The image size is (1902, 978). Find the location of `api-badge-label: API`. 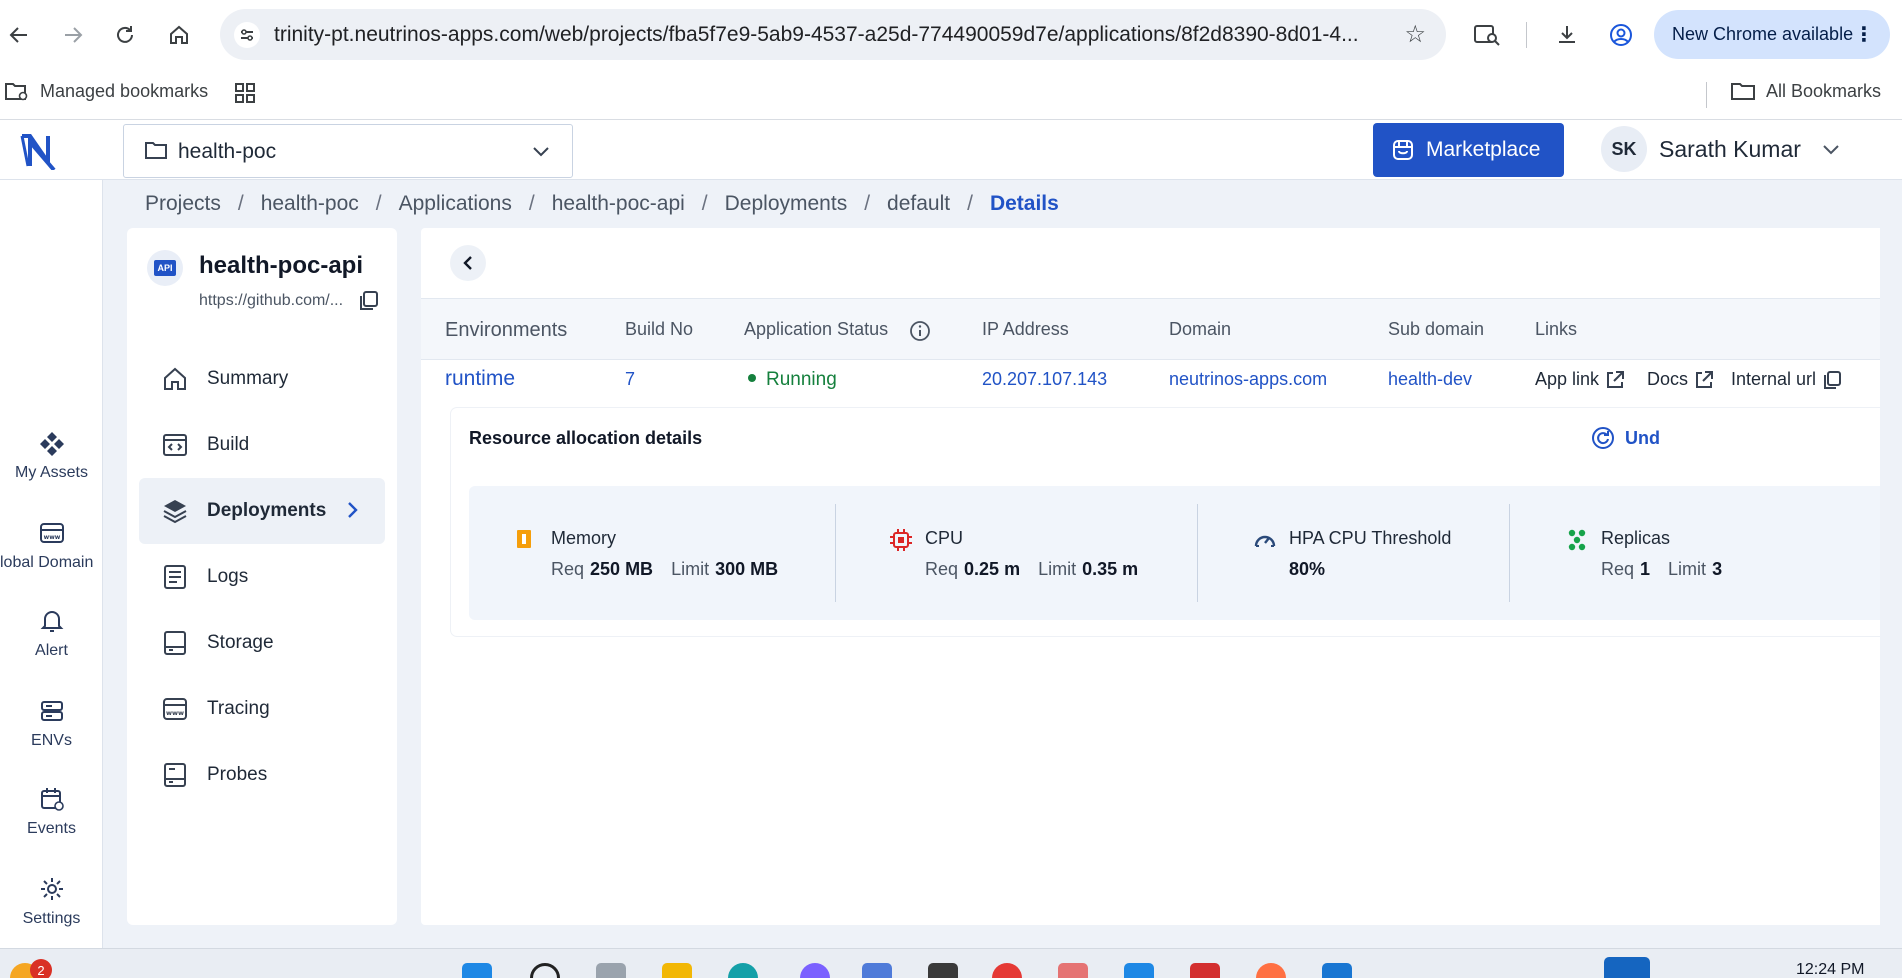

api-badge-label: API is located at coordinates (165, 268).